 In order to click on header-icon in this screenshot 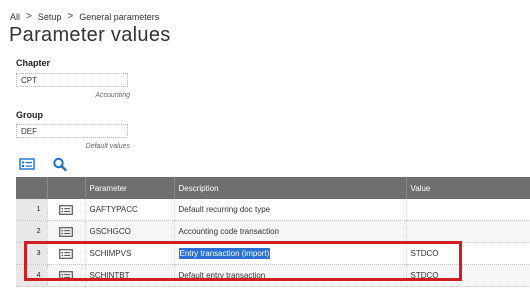, I will do `click(66, 188)`.